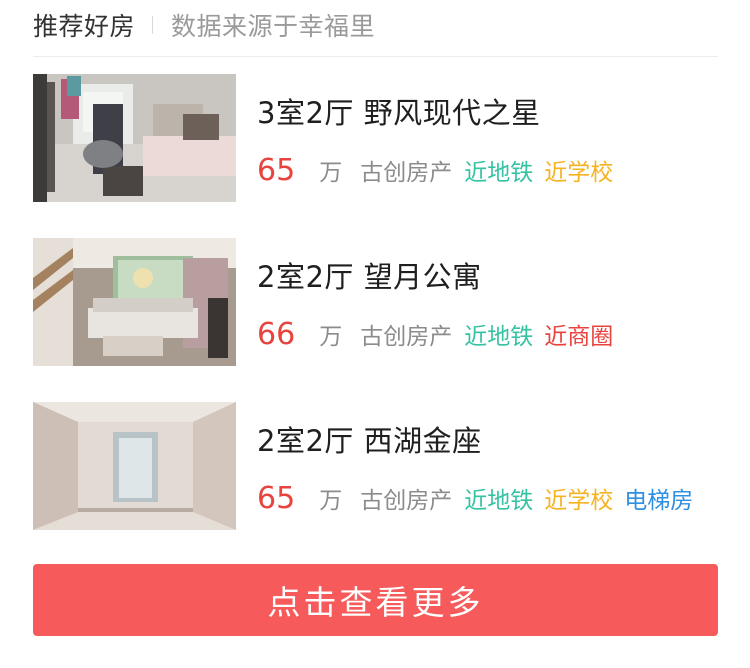 The width and height of the screenshot is (750, 668). I want to click on listing-meta: 65 万 古创房产 近地铁 近学校, so click(440, 170).